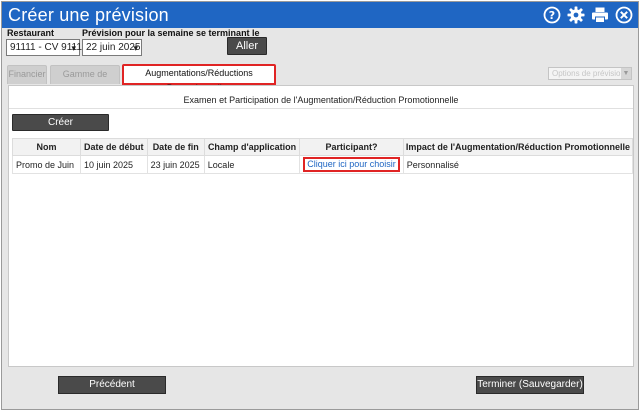  What do you see at coordinates (320, 15) in the screenshot?
I see `title-bar: Créer une prévision ?` at bounding box center [320, 15].